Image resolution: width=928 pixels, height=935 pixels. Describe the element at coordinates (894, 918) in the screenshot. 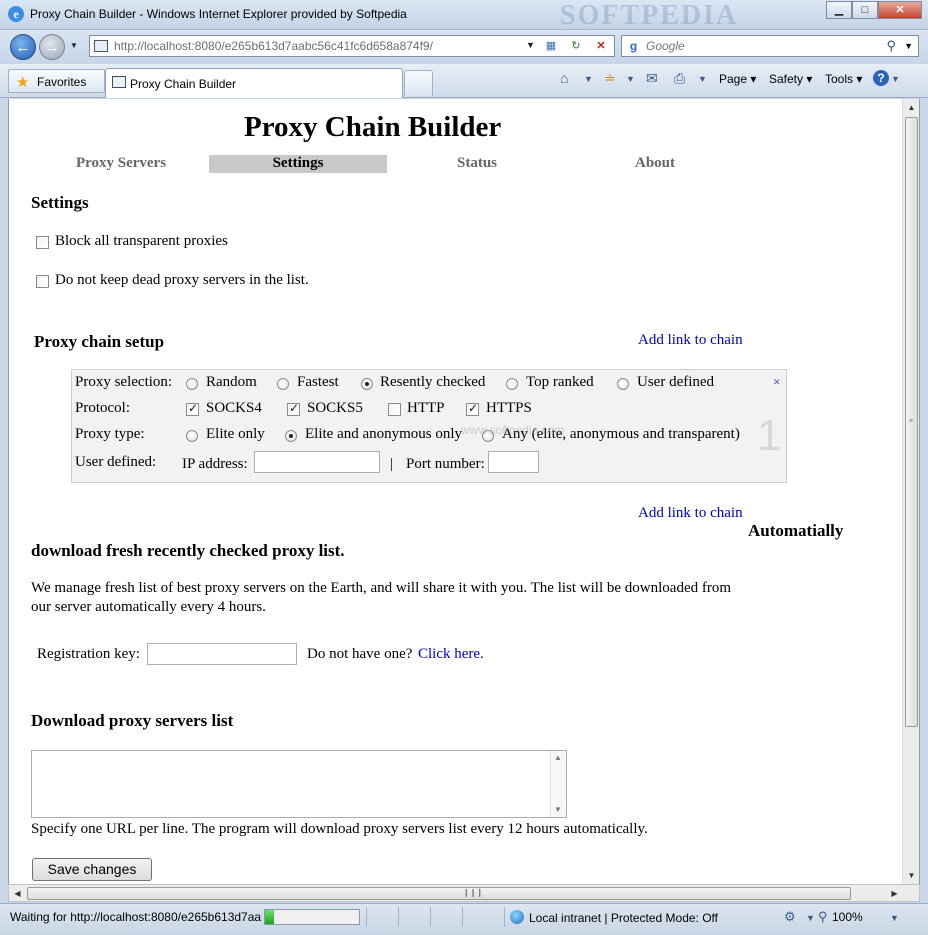

I see `zoom-dropdown-icon: ▼` at that location.